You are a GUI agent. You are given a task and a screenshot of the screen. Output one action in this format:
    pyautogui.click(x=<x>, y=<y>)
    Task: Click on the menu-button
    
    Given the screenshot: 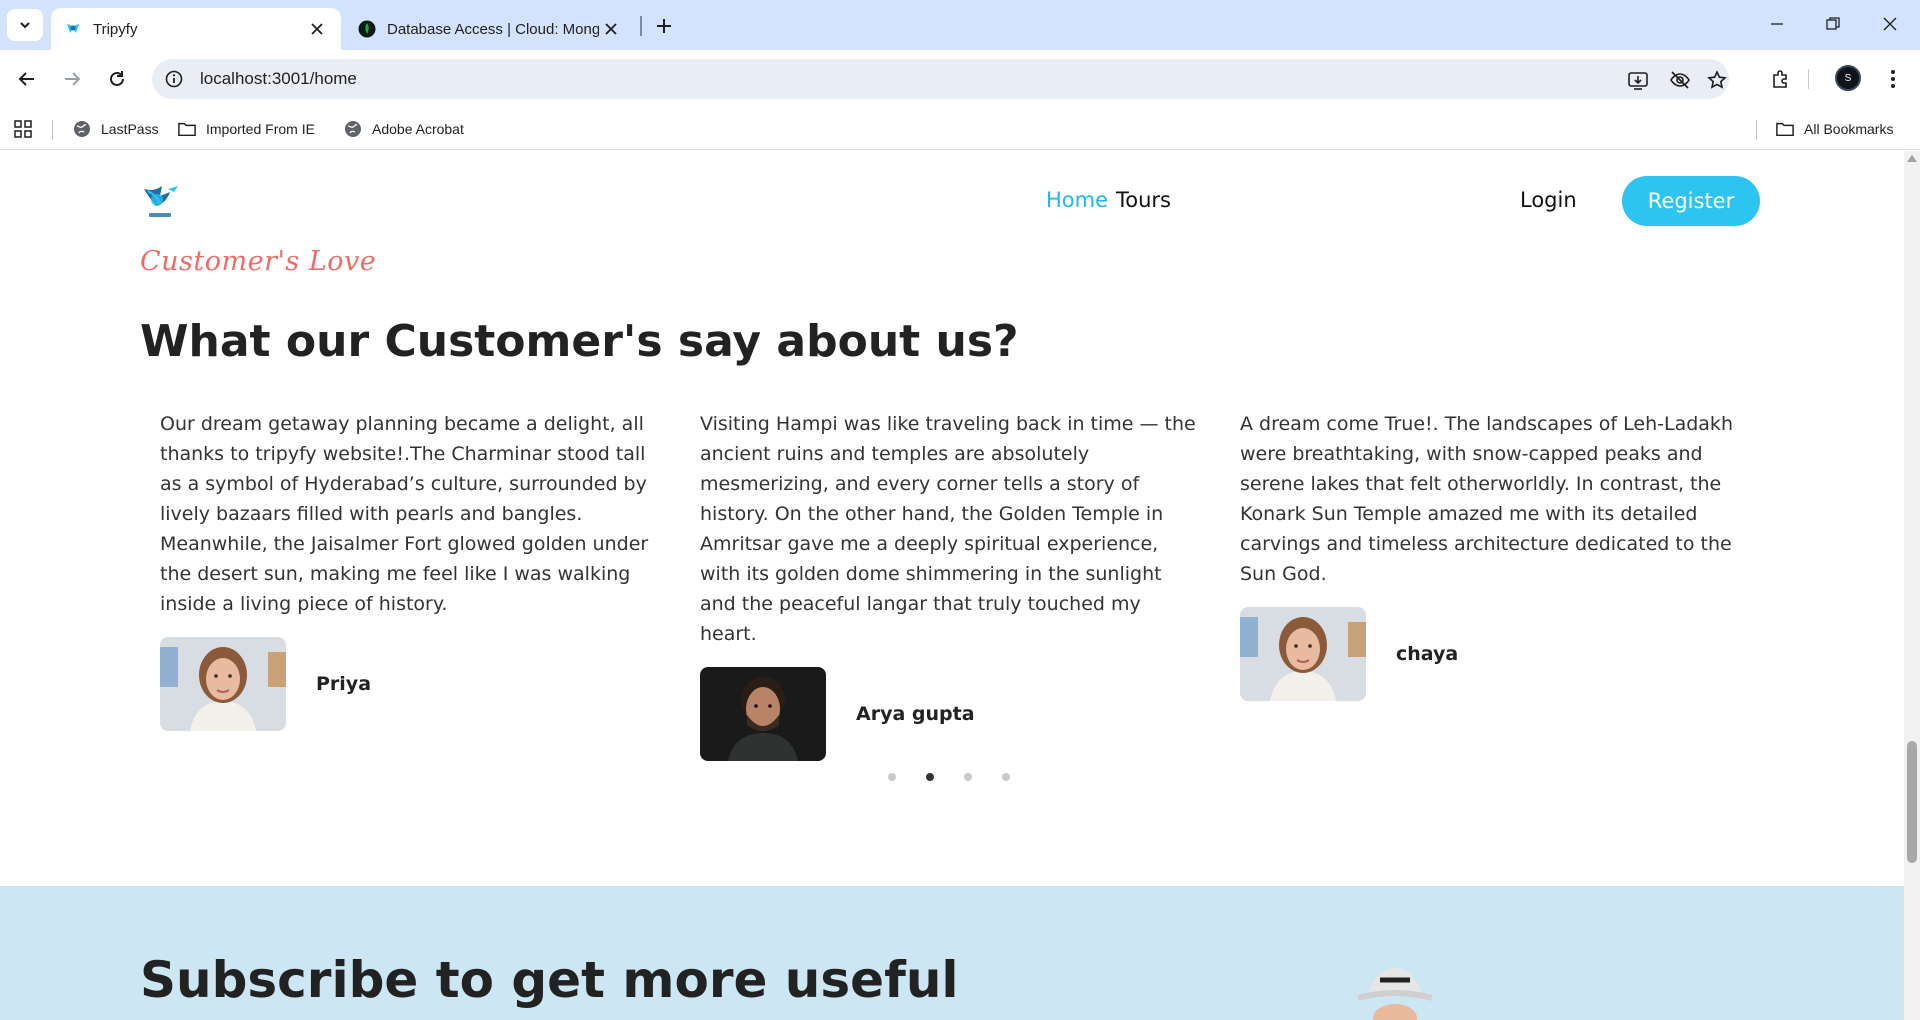 What is the action you would take?
    pyautogui.click(x=1893, y=79)
    